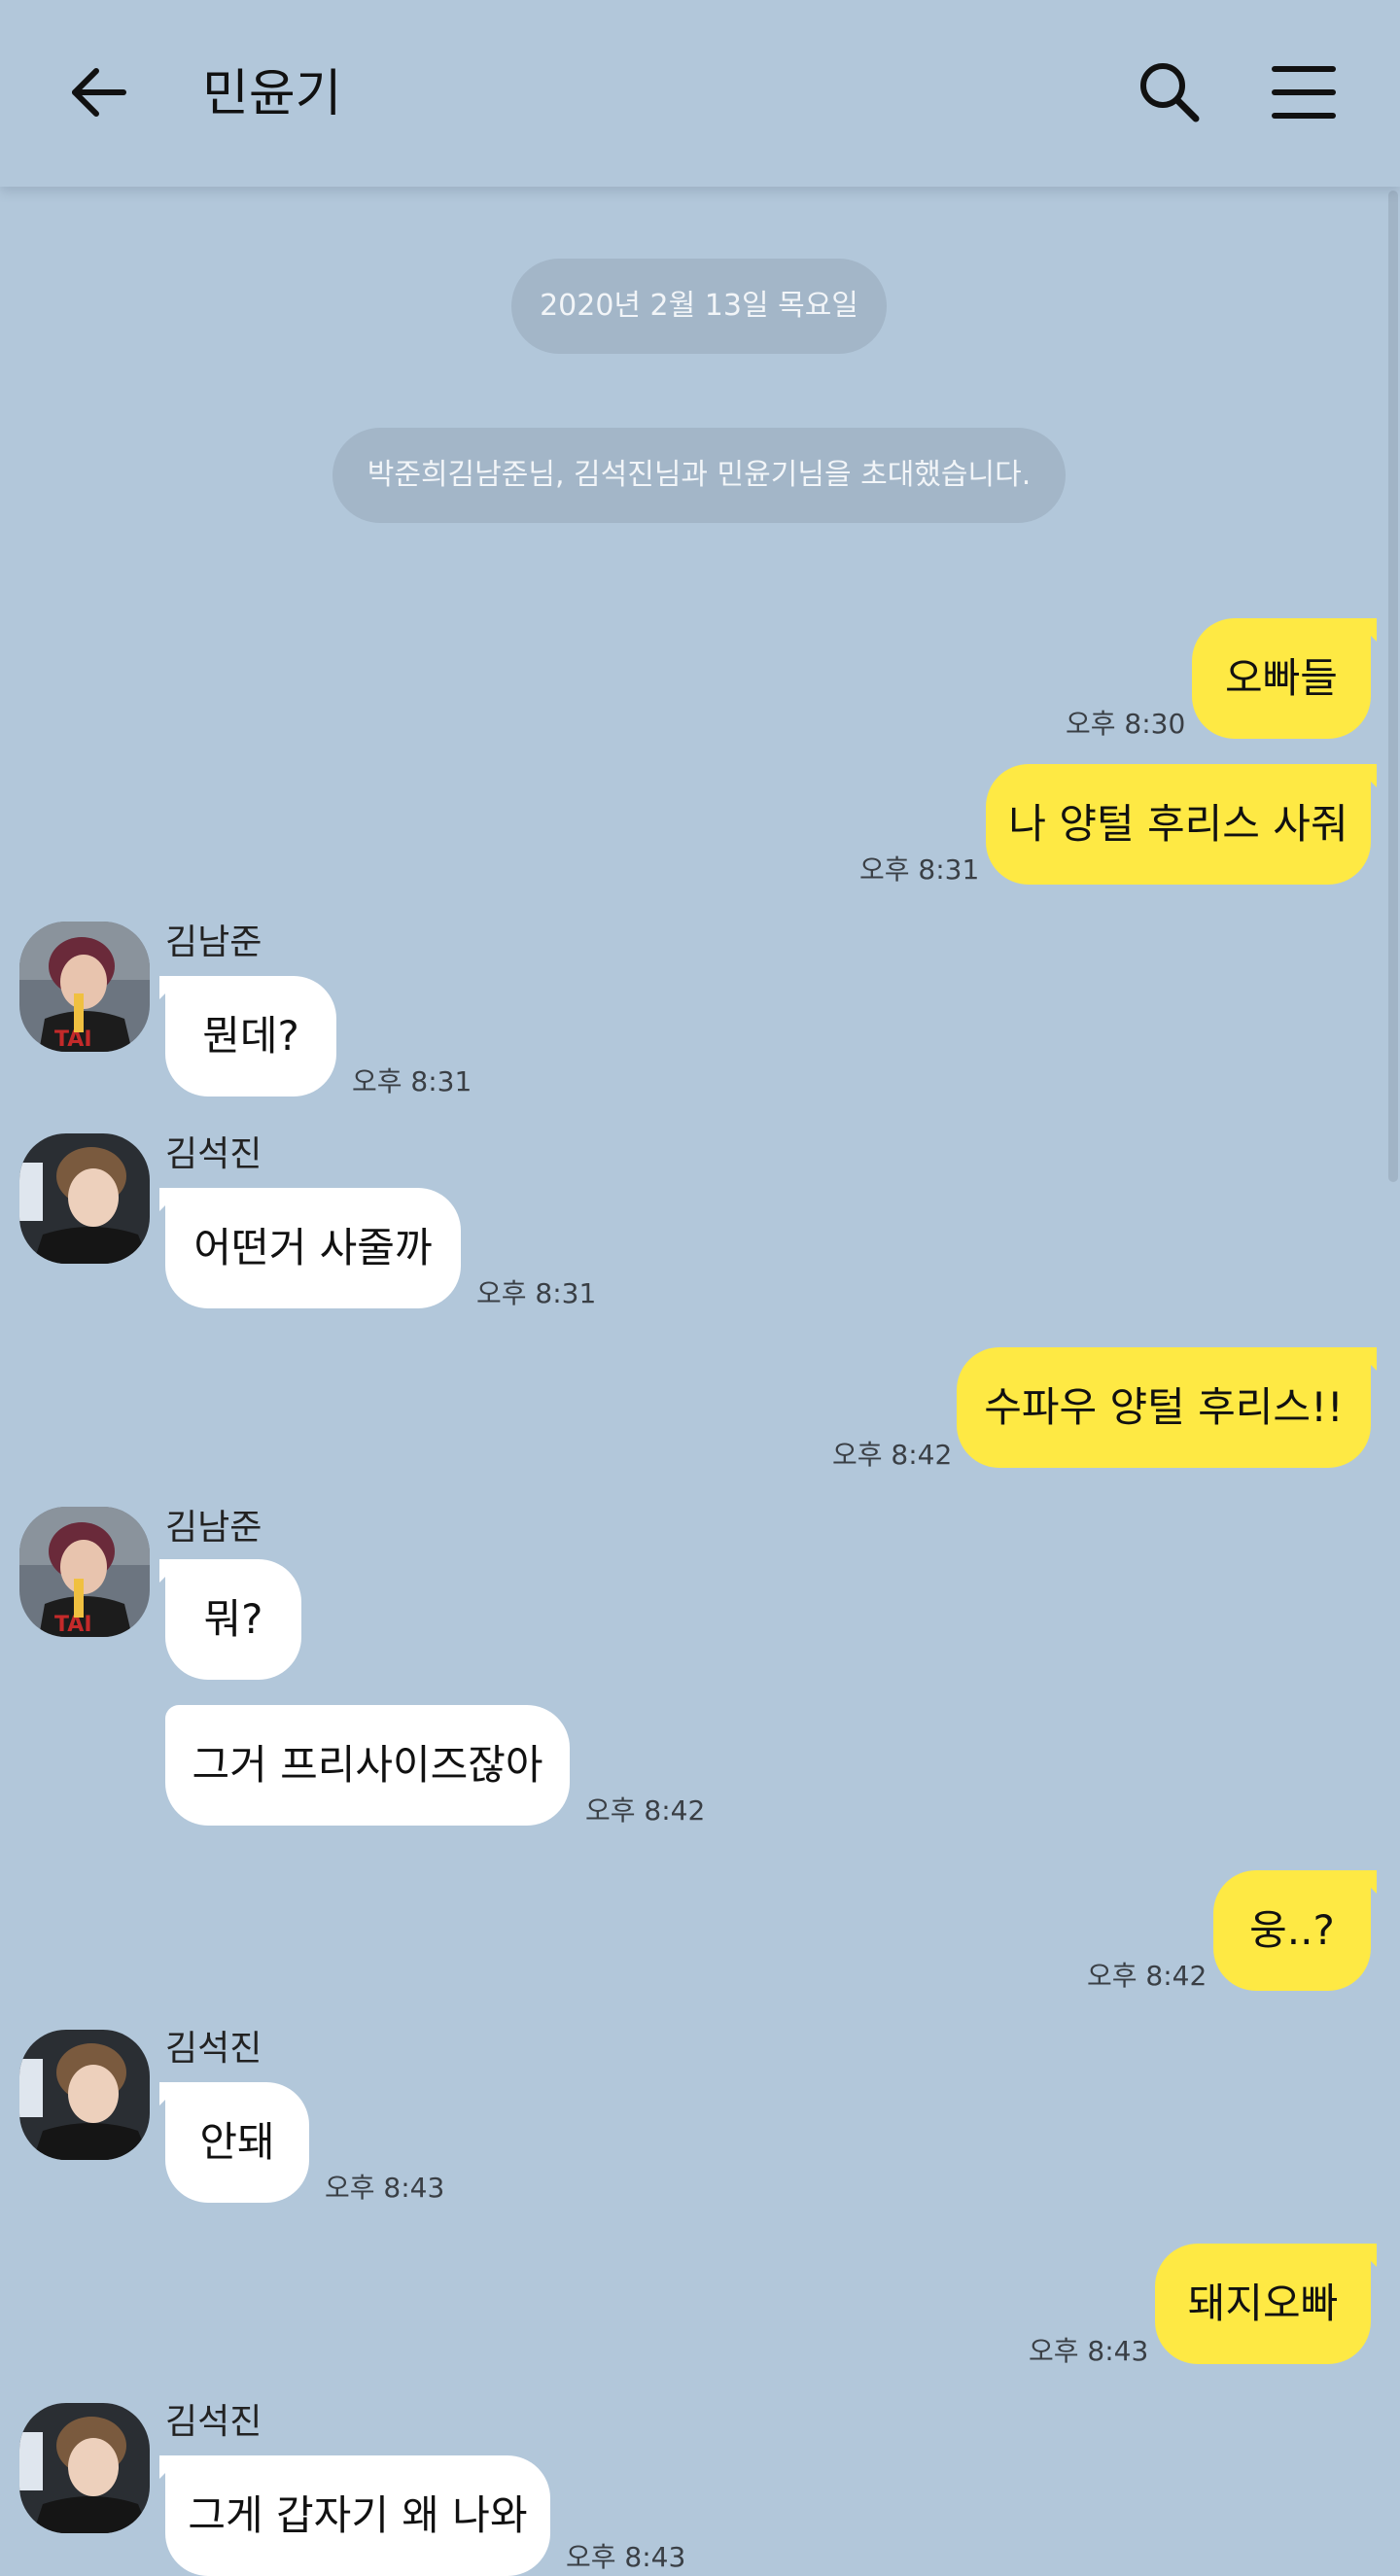 The height and width of the screenshot is (2576, 1400). I want to click on invite-notice: 박준희김남준님, 김석진님과 민윤기님을 초대했습니다., so click(699, 476).